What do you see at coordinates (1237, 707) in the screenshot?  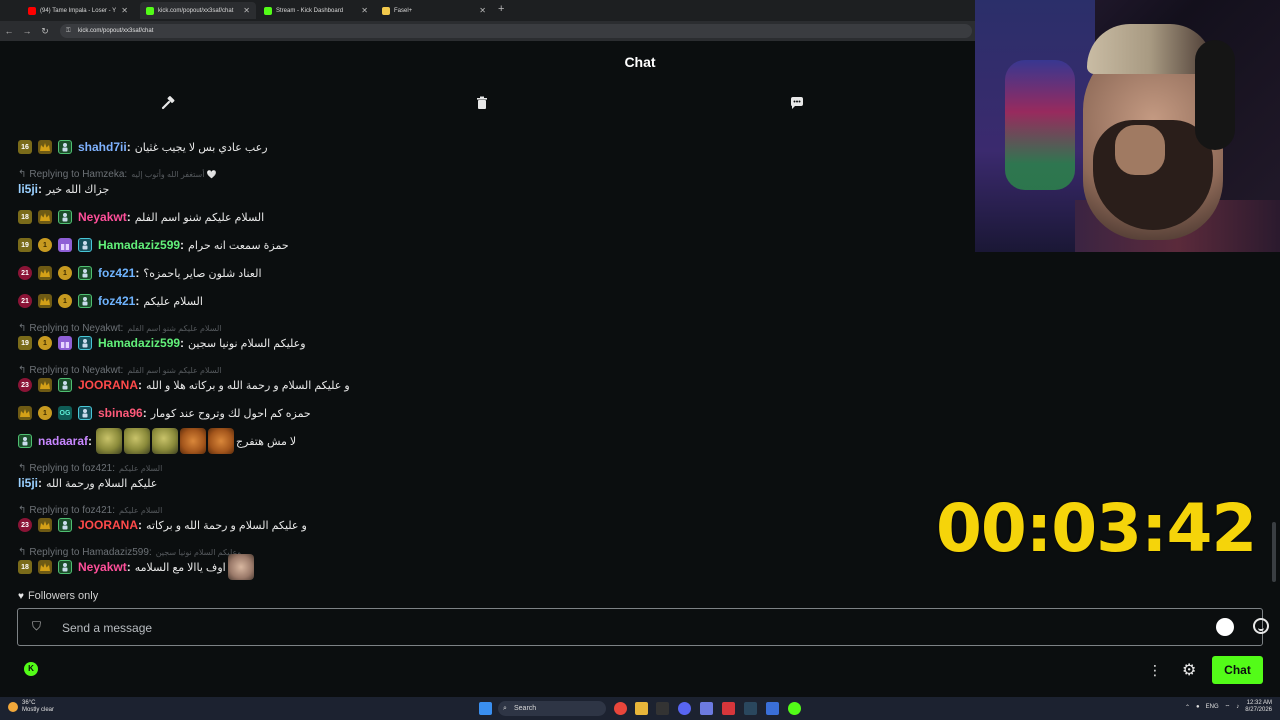 I see `volume-icon: ♪` at bounding box center [1237, 707].